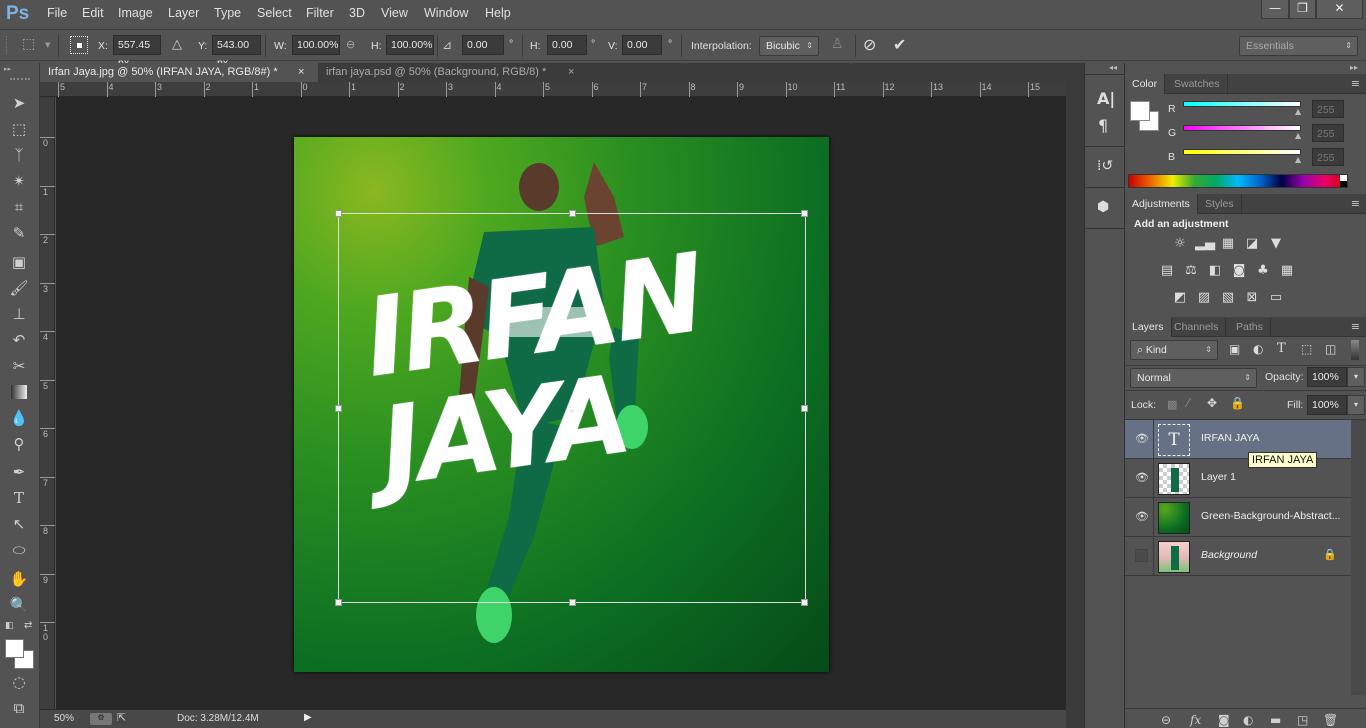  Describe the element at coordinates (274, 13) in the screenshot. I see `menu-select: Select` at that location.